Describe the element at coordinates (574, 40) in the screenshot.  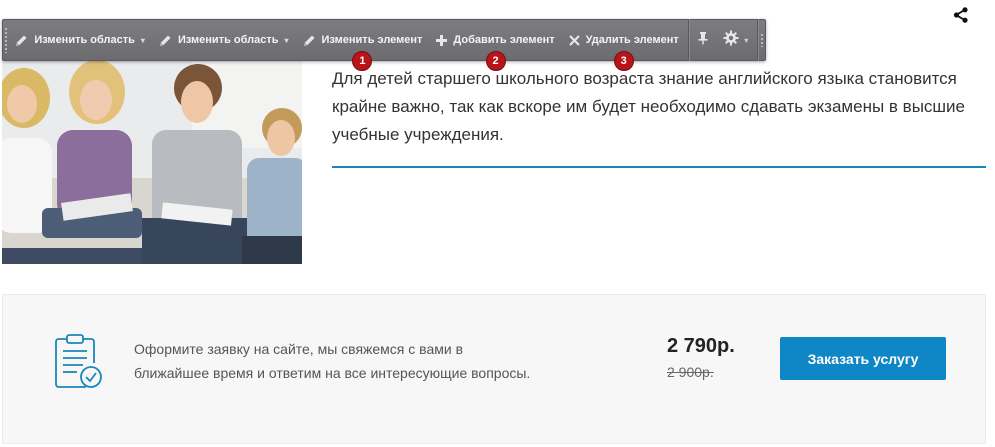
I see `close-icon` at that location.